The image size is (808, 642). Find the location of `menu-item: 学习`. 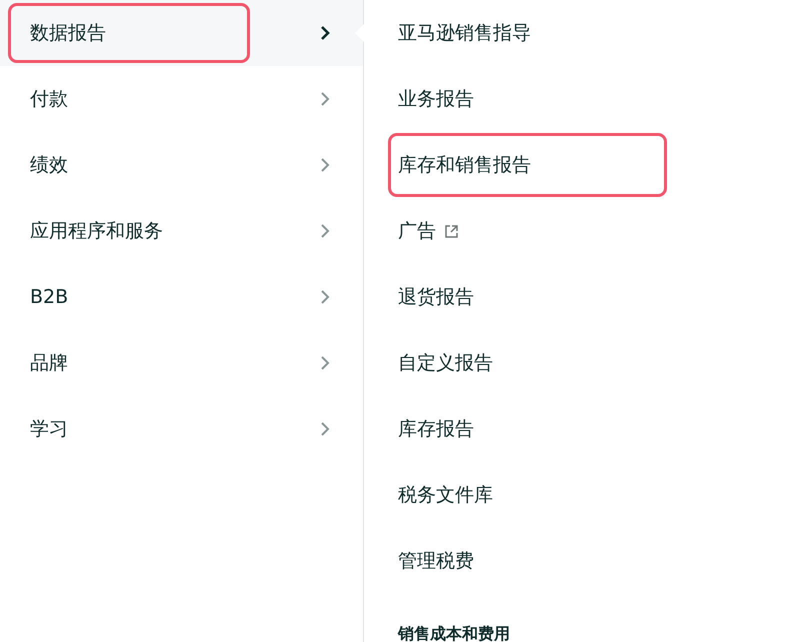

menu-item: 学习 is located at coordinates (181, 429).